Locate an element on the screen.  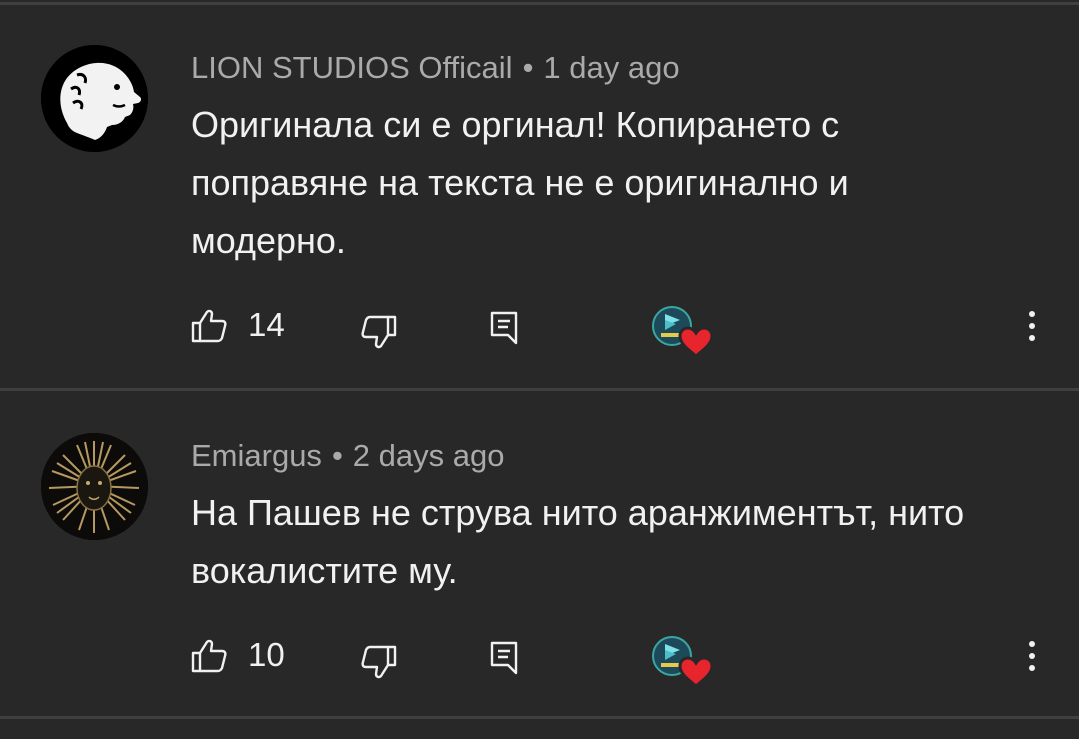
comment-time: 1 day ago is located at coordinates (611, 67).